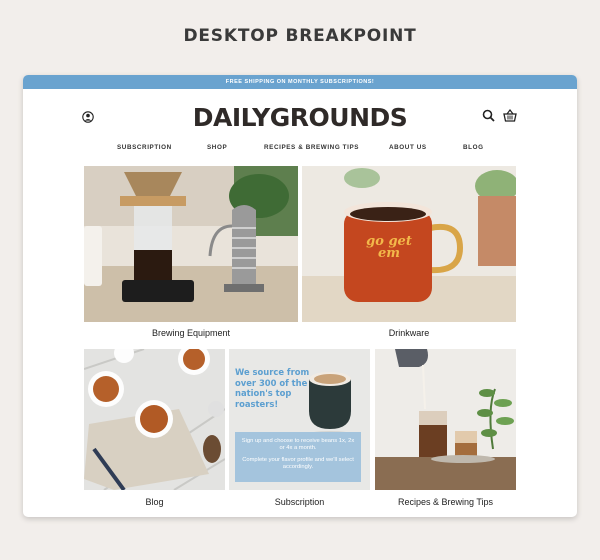 The image size is (600, 560). What do you see at coordinates (473, 147) in the screenshot?
I see `nav-blog: BLOG` at bounding box center [473, 147].